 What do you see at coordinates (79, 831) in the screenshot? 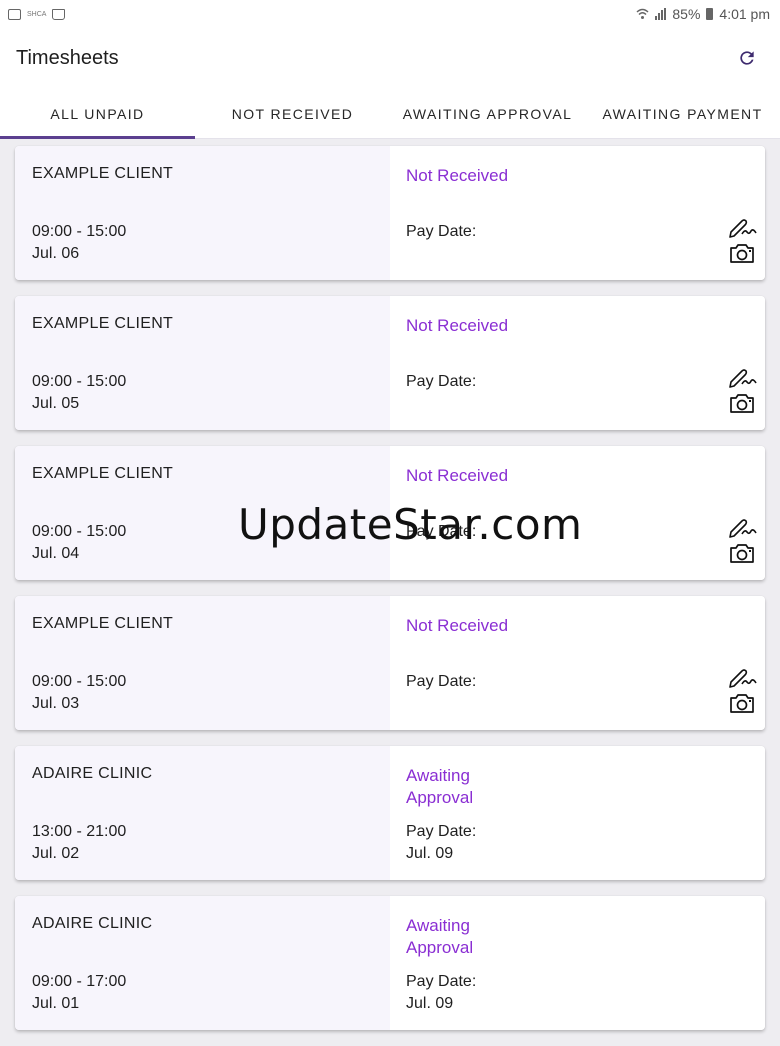
I see `shift-time: 13:00 - 21:00` at bounding box center [79, 831].